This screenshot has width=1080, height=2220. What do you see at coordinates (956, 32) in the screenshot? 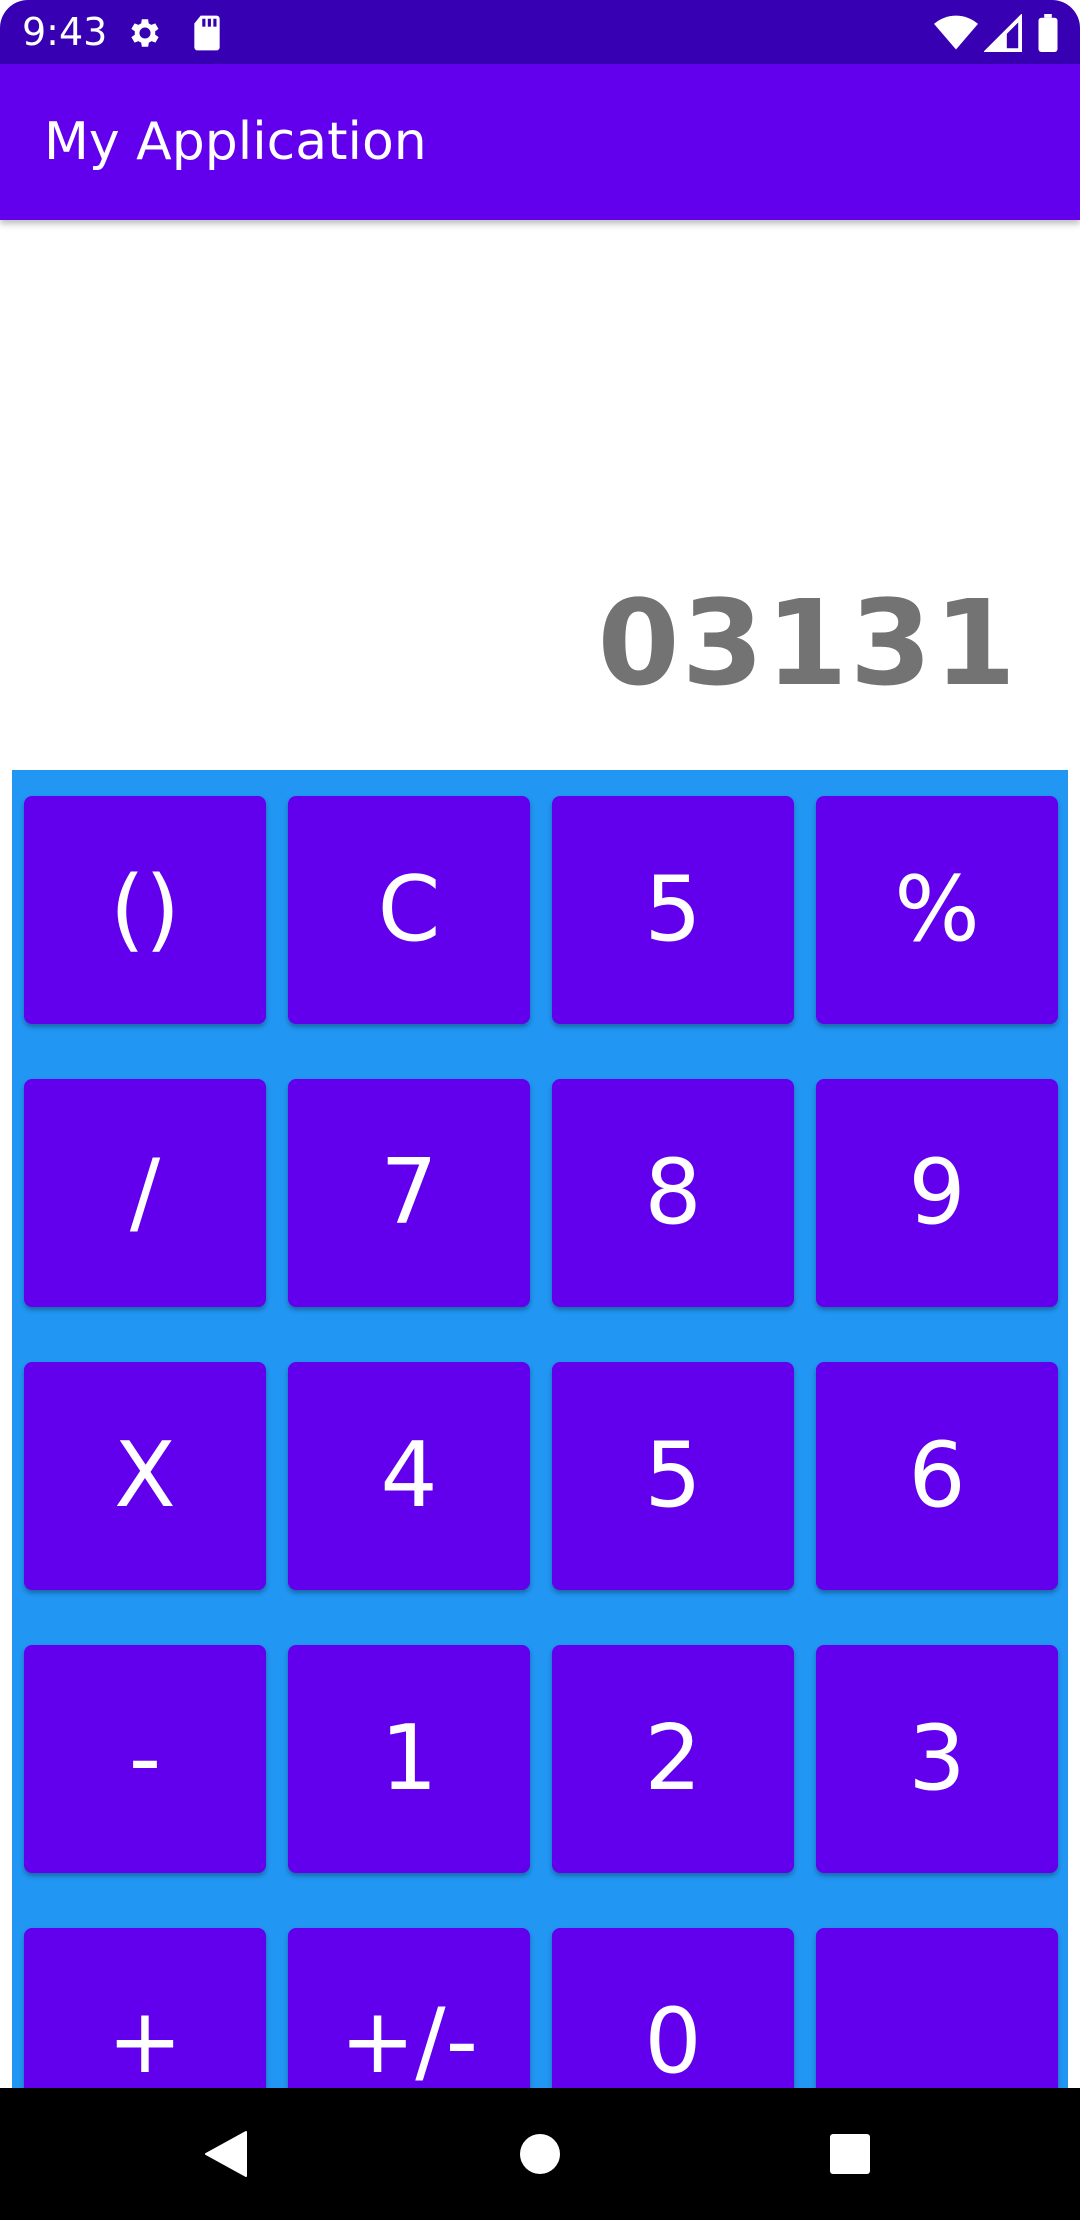
I see `wifi-icon` at bounding box center [956, 32].